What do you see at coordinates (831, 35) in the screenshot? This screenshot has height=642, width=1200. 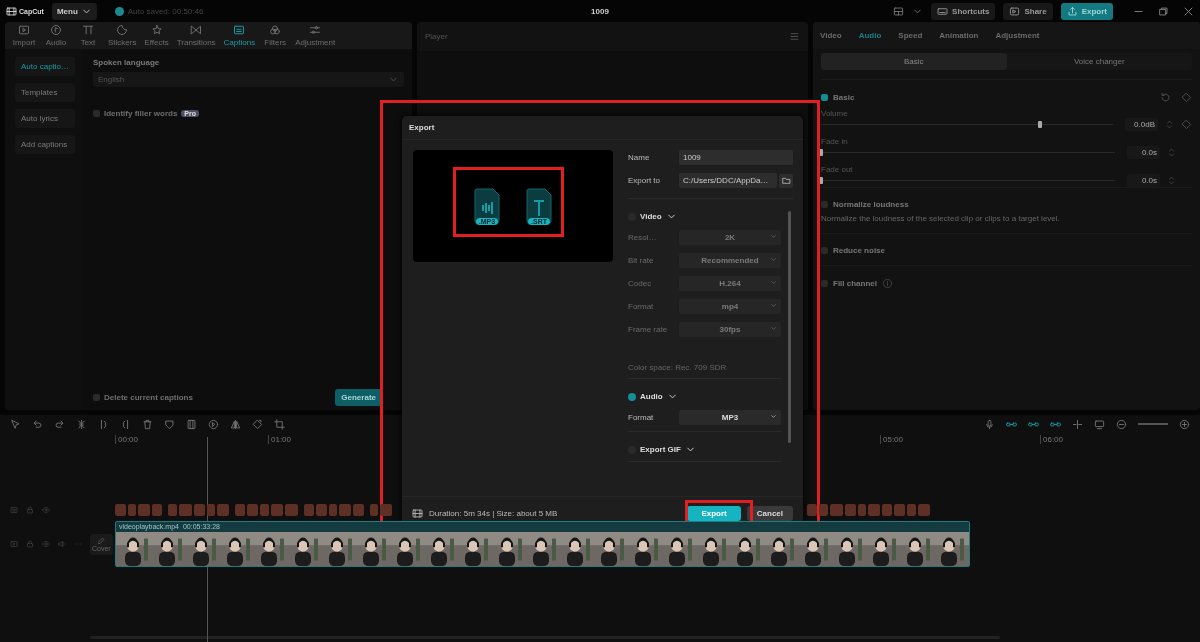 I see `inspector-tab: Video` at bounding box center [831, 35].